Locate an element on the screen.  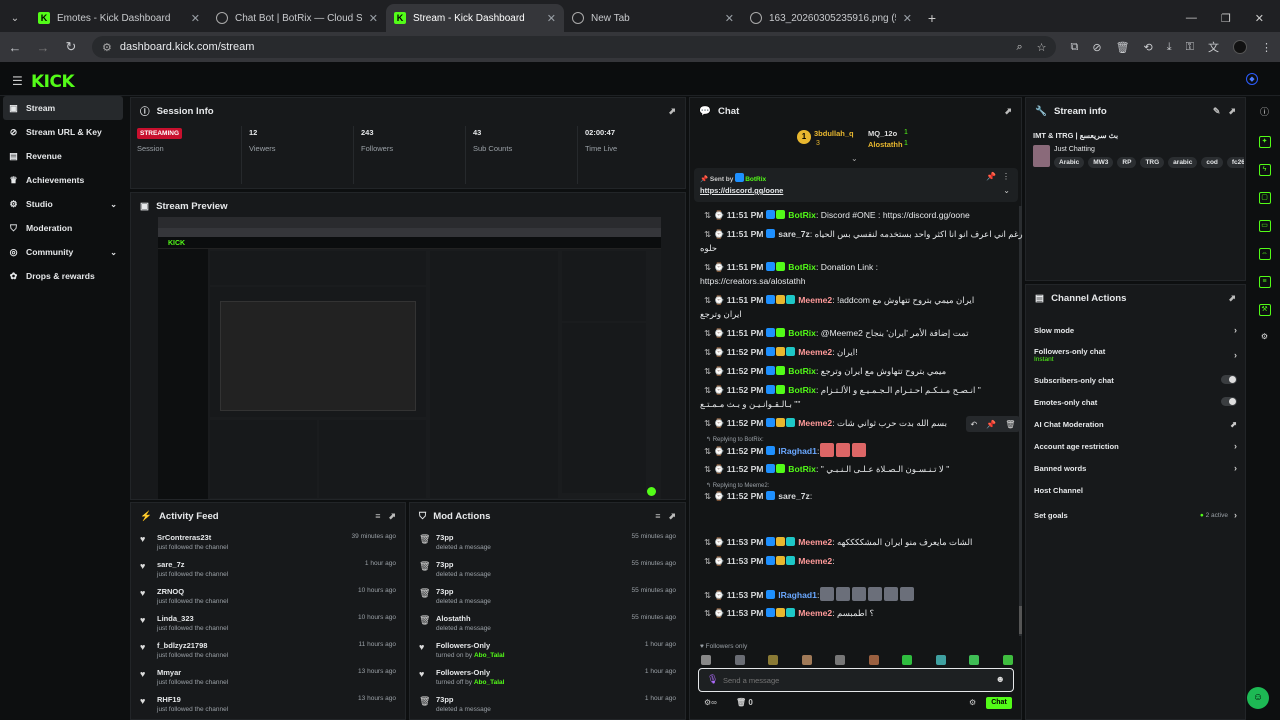
tag-pill: arabic is located at coordinates (1183, 162).